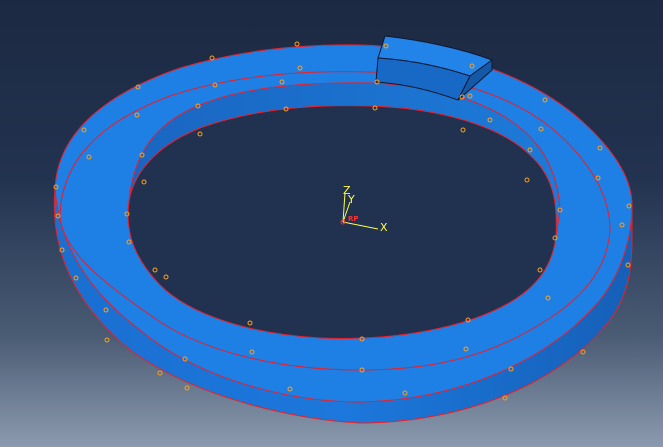 Image resolution: width=663 pixels, height=447 pixels. What do you see at coordinates (384, 227) in the screenshot?
I see `triad-x-label: X` at bounding box center [384, 227].